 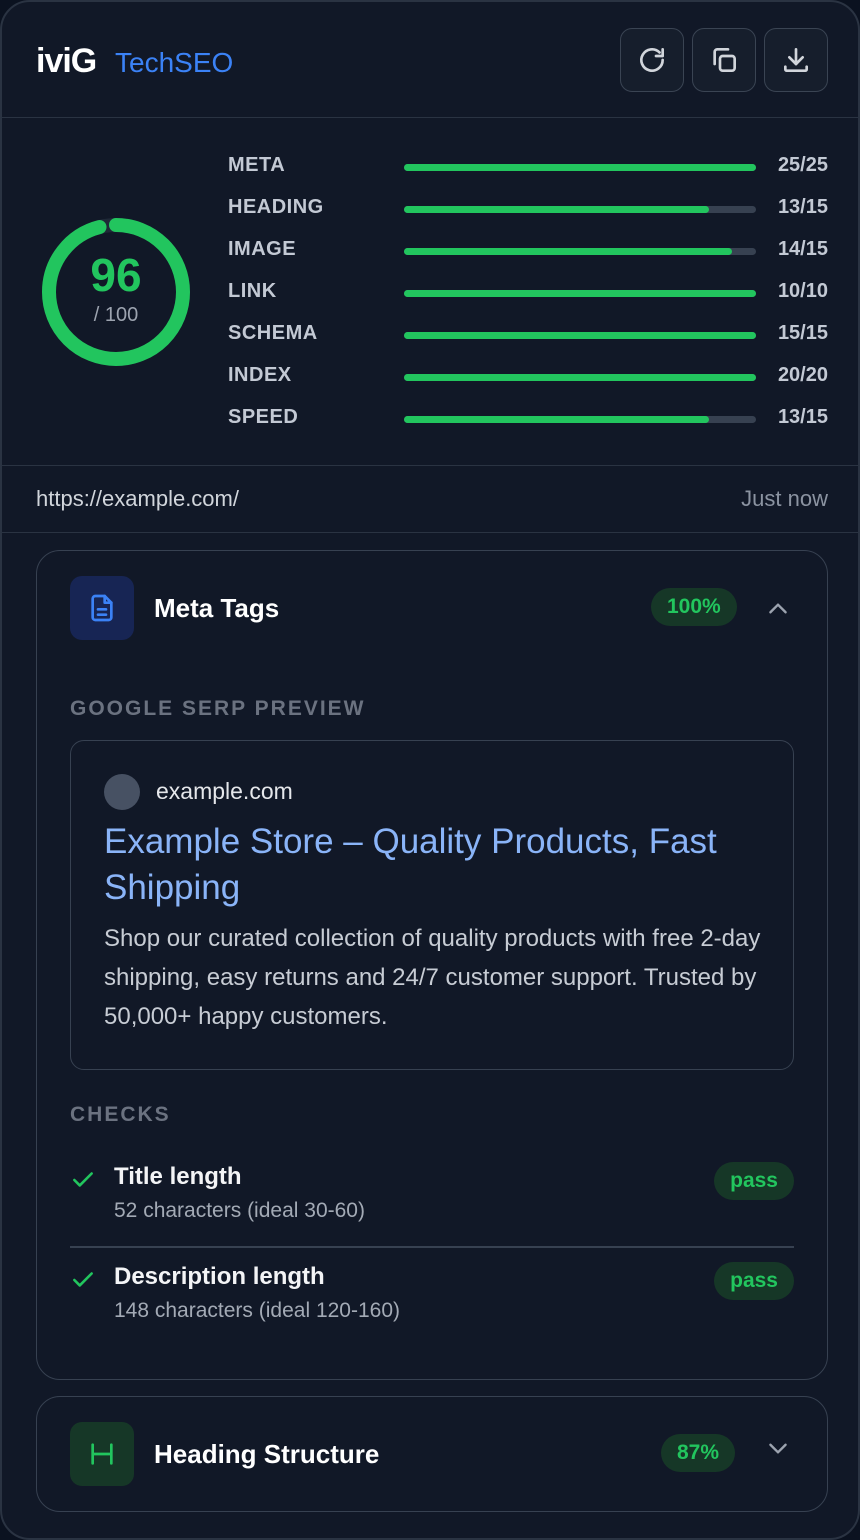 I want to click on brand-logo: iviG, so click(x=66, y=61).